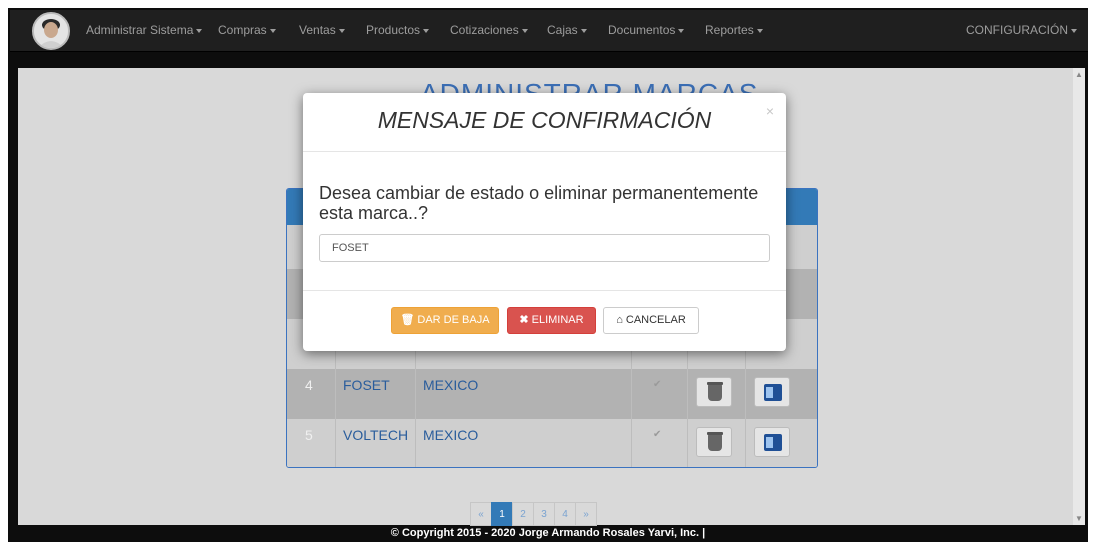  Describe the element at coordinates (729, 30) in the screenshot. I see `nav-label: Reportes` at that location.